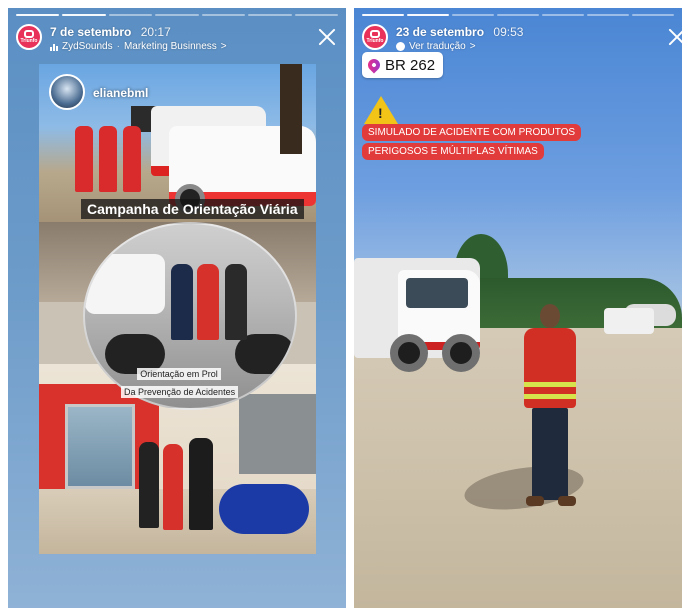 The height and width of the screenshot is (608, 682). Describe the element at coordinates (170, 46) in the screenshot. I see `music-subtitle: Marketing Businness` at that location.